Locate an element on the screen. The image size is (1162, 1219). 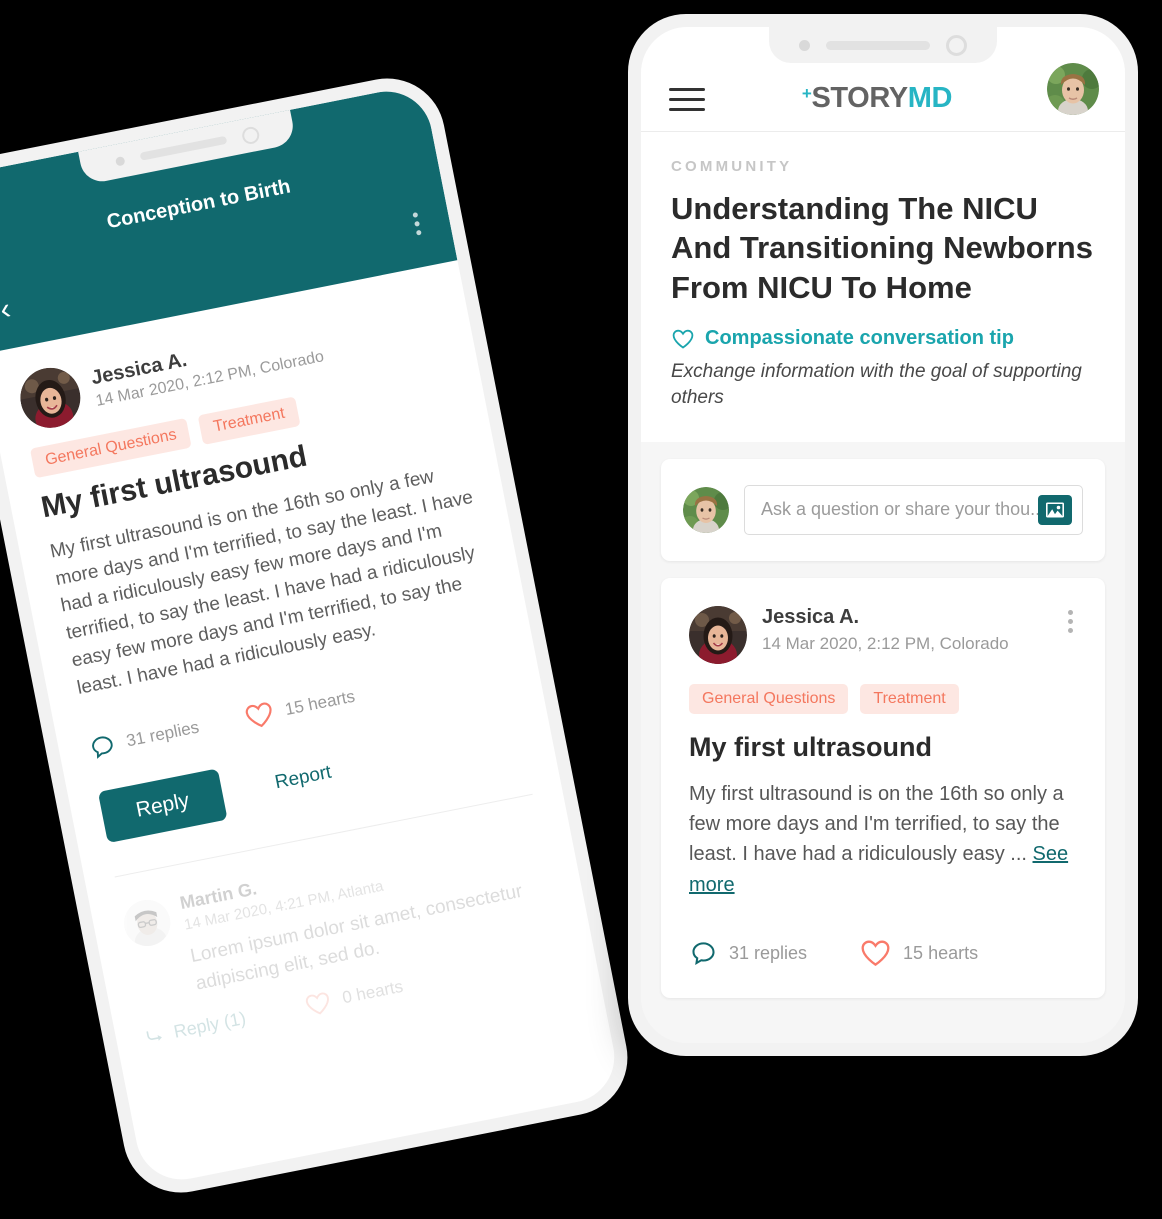
user-avatar is located at coordinates (1073, 89).